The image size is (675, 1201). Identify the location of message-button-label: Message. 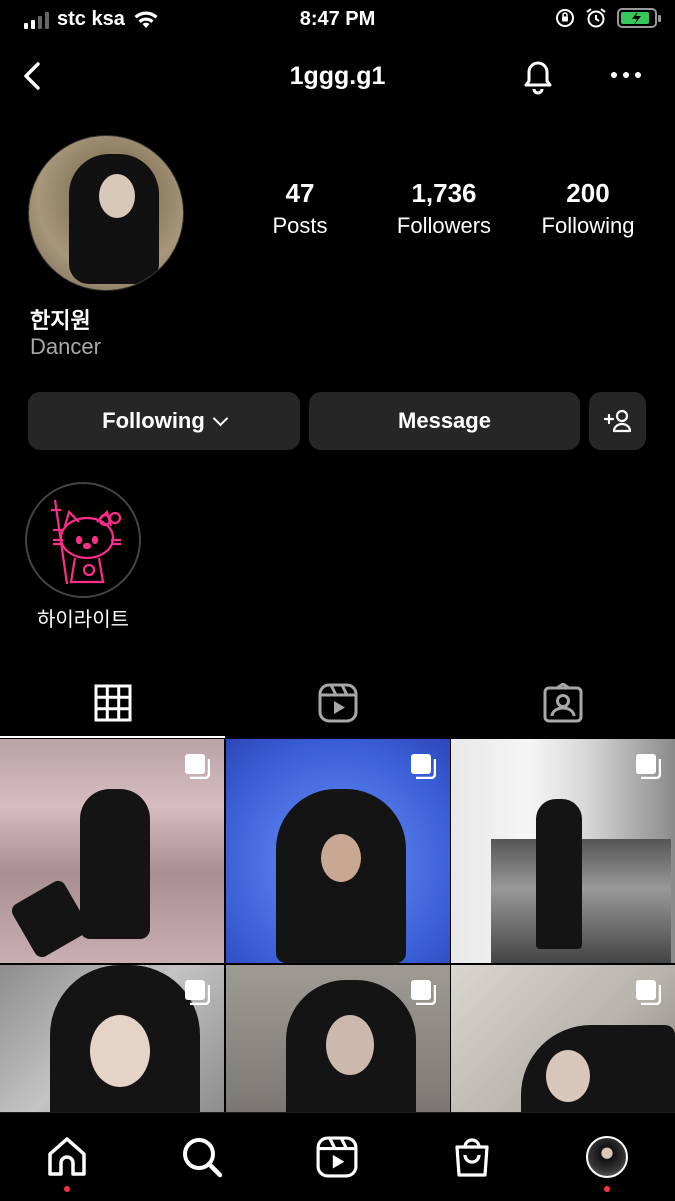
(444, 420).